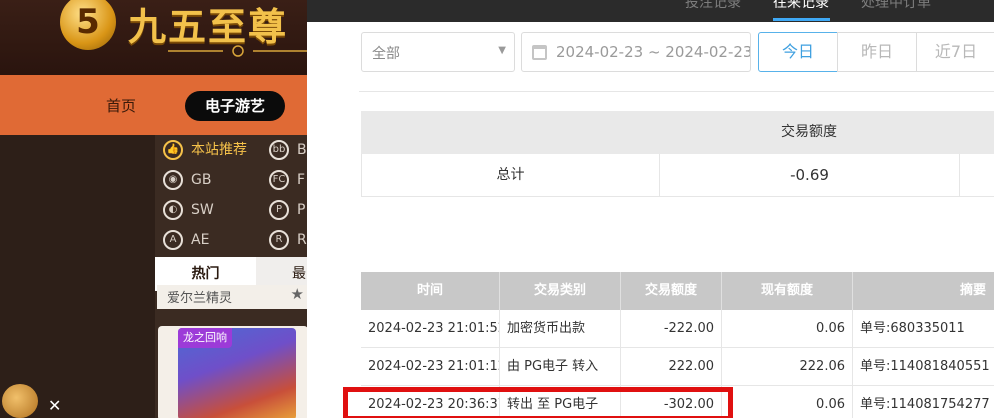 The height and width of the screenshot is (418, 994). I want to click on last-7-days-button: 近7日, so click(955, 52).